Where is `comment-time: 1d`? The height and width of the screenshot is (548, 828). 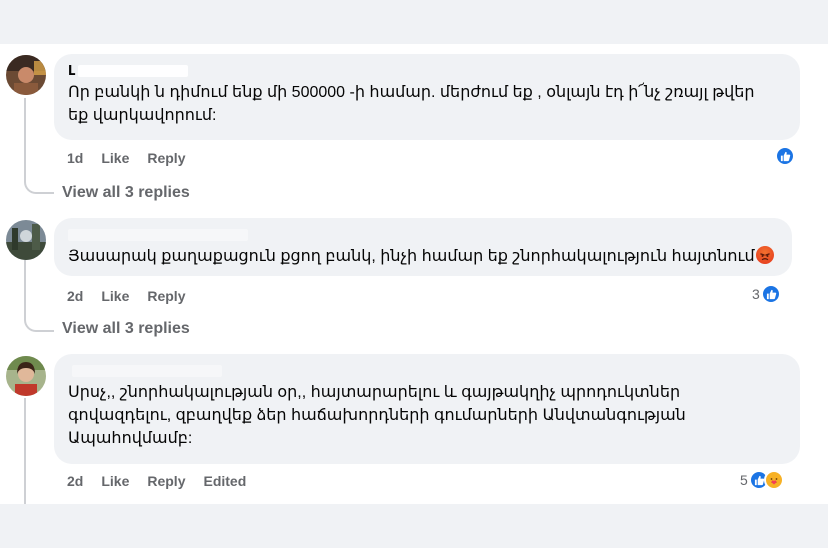
comment-time: 1d is located at coordinates (75, 158).